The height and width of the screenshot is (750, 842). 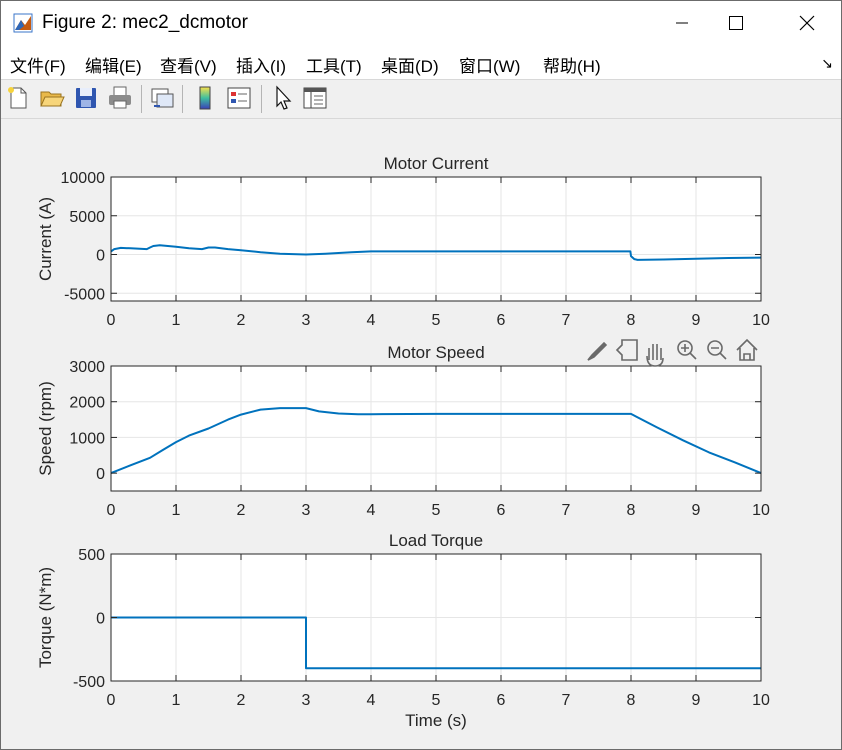 I want to click on y-axis-label: Current (A), so click(x=45, y=239).